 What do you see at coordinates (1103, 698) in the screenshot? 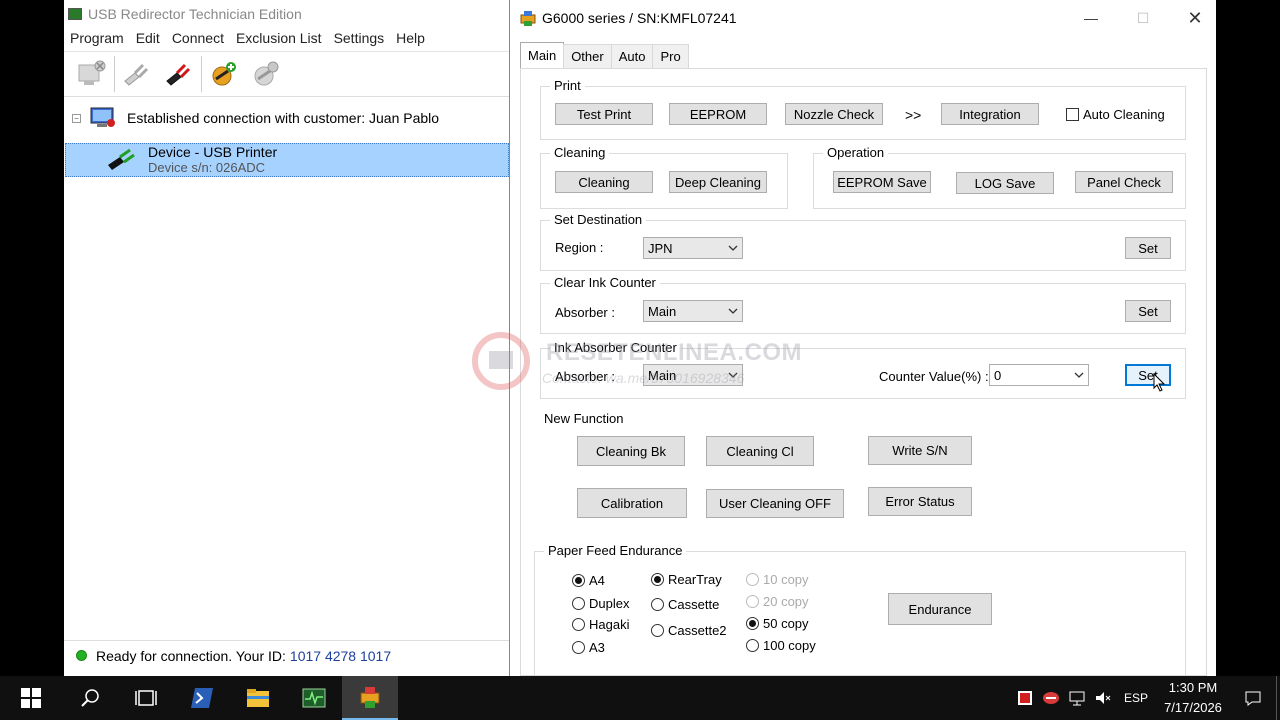
I see `volume-muted-icon` at bounding box center [1103, 698].